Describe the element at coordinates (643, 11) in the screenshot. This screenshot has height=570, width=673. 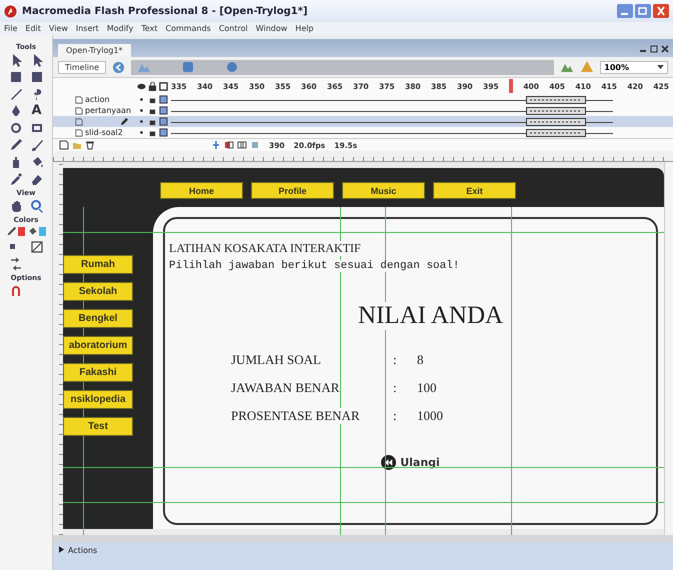
I see `restore-button` at that location.